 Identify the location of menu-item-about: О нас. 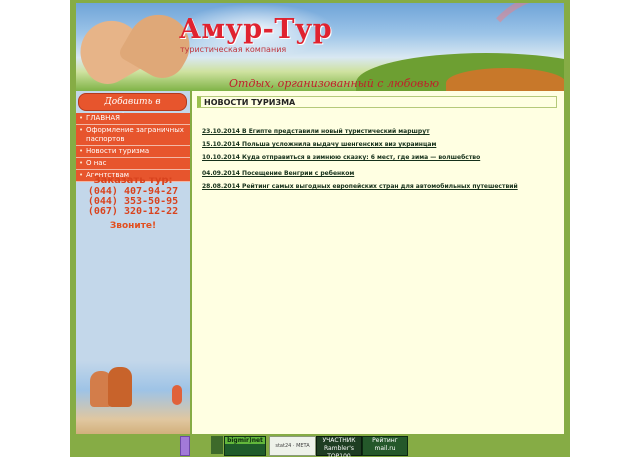
(133, 164).